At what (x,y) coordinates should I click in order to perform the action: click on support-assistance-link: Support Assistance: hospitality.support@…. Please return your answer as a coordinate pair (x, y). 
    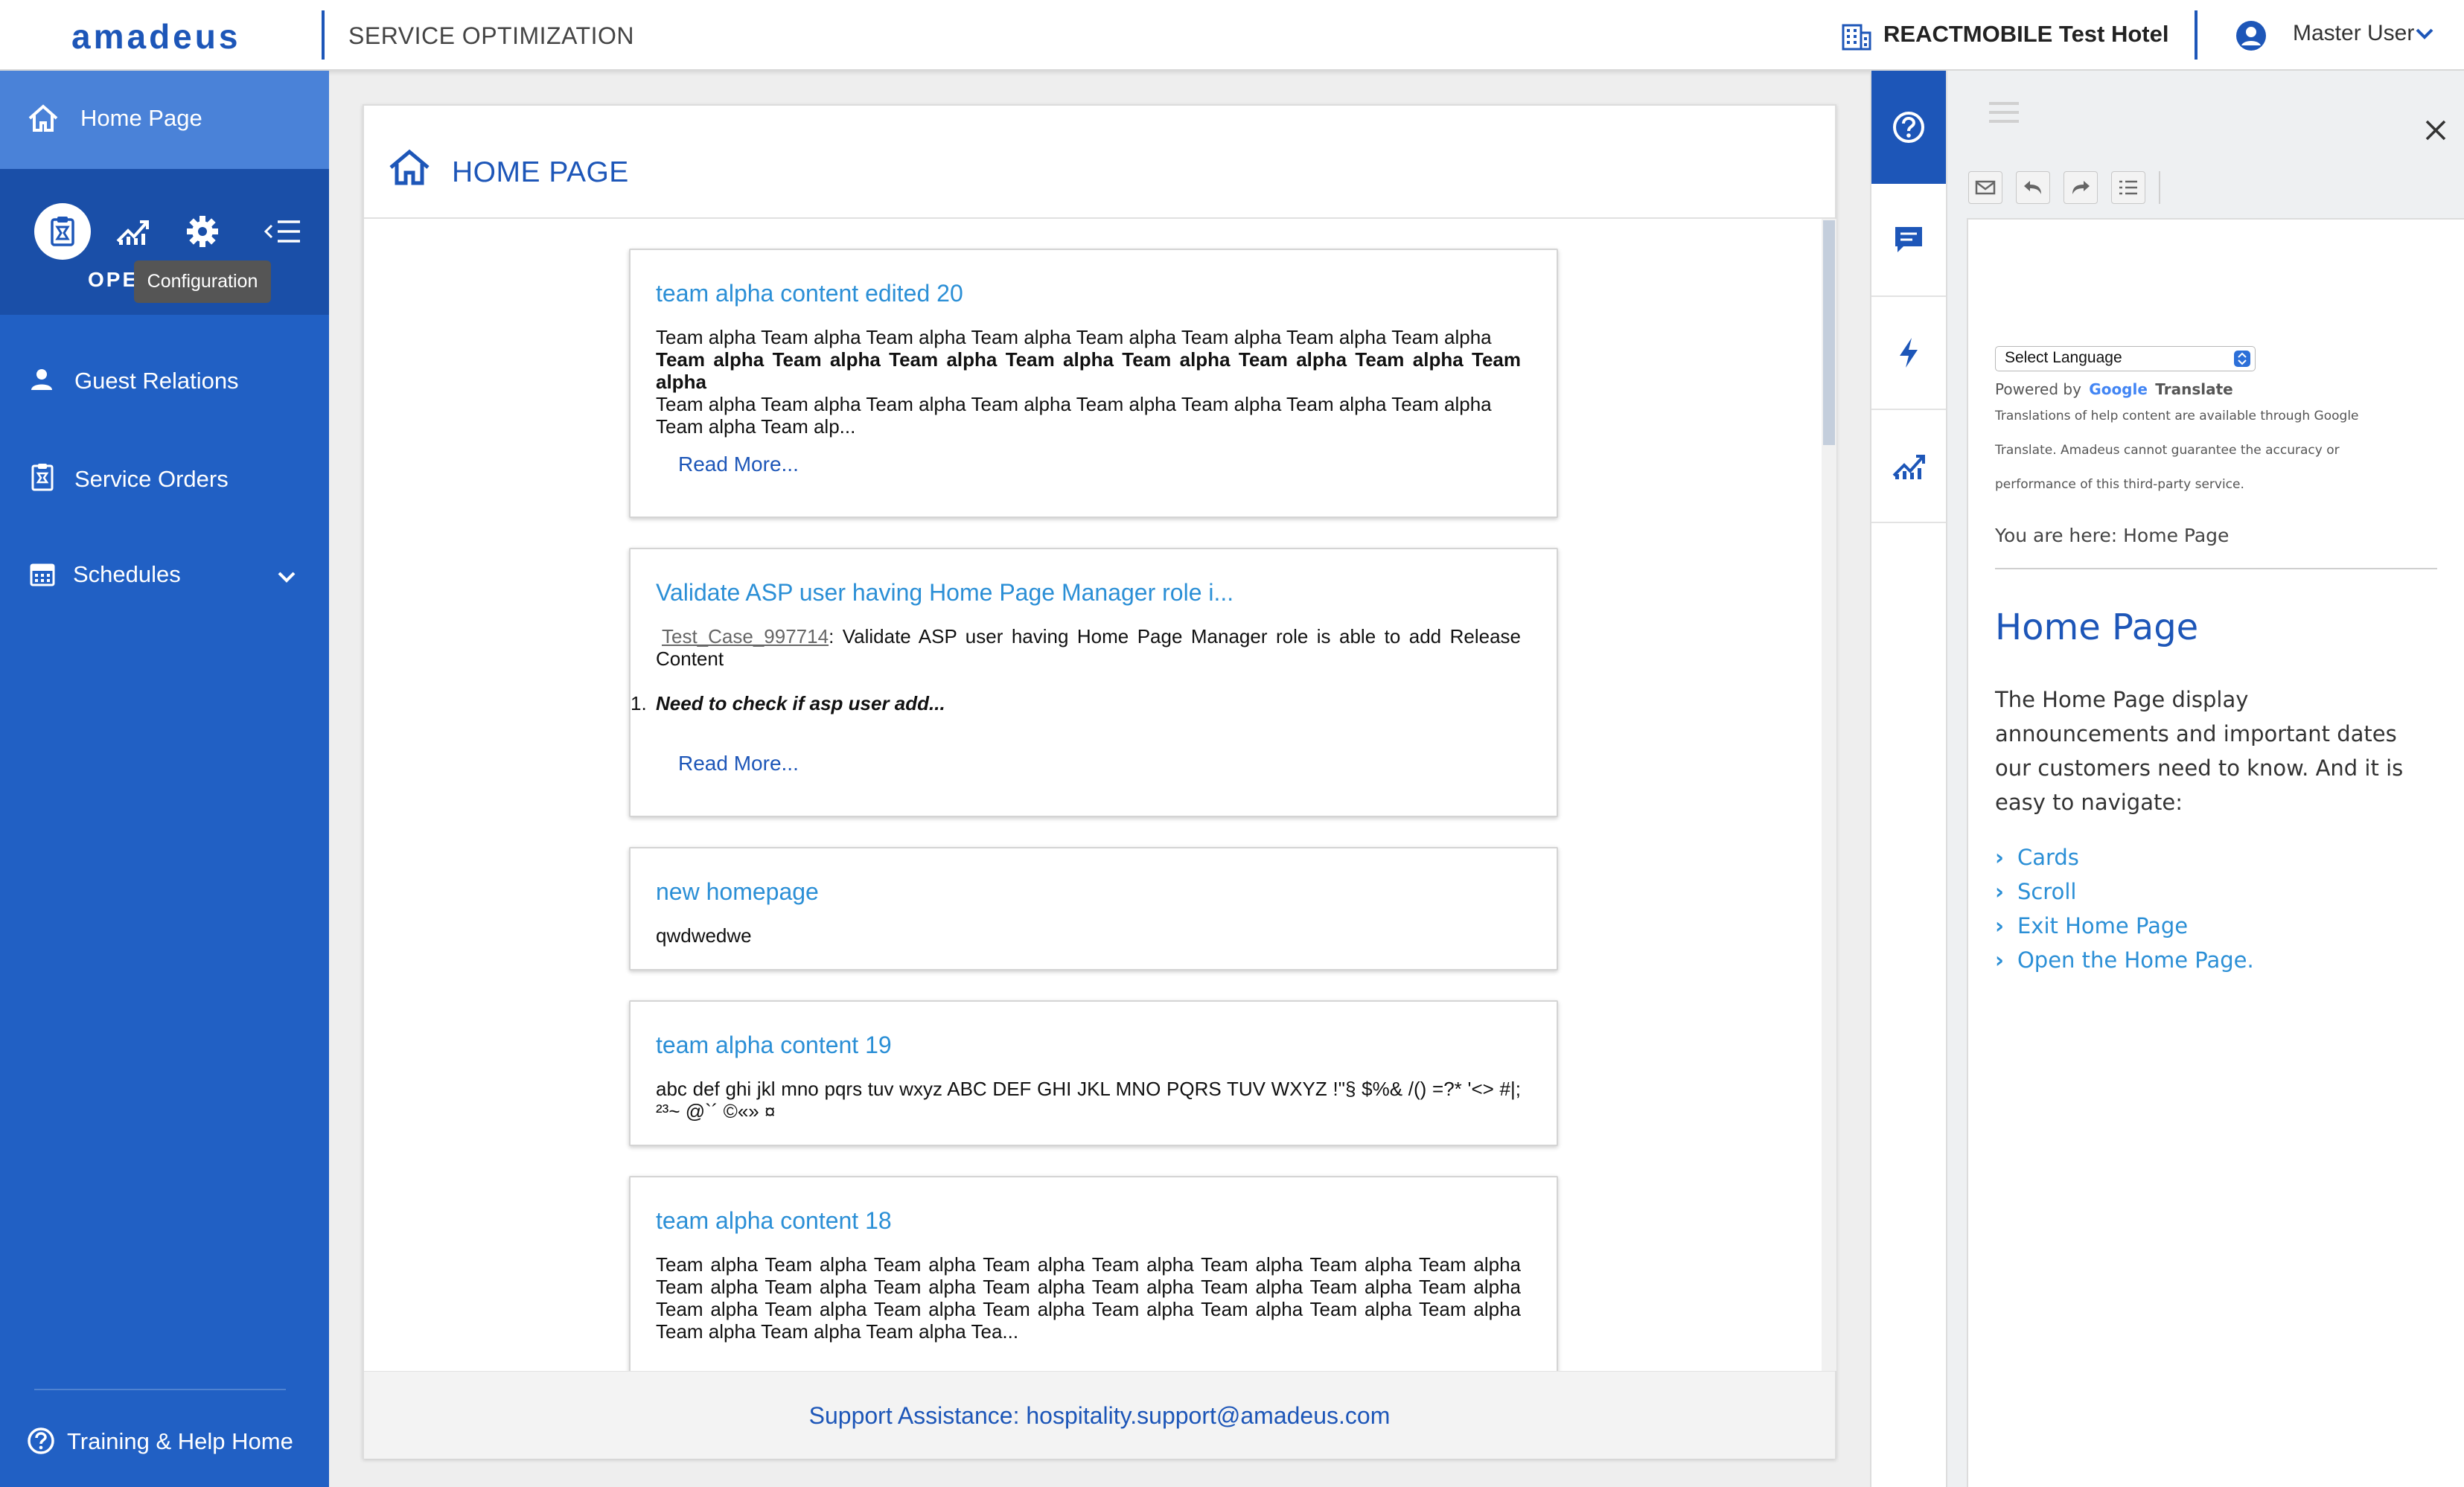
    Looking at the image, I should click on (1100, 1415).